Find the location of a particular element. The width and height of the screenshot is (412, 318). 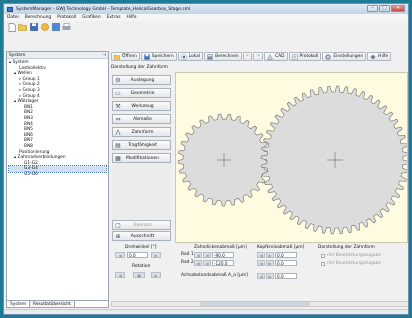

capacity-icon: ▤ is located at coordinates (118, 145).